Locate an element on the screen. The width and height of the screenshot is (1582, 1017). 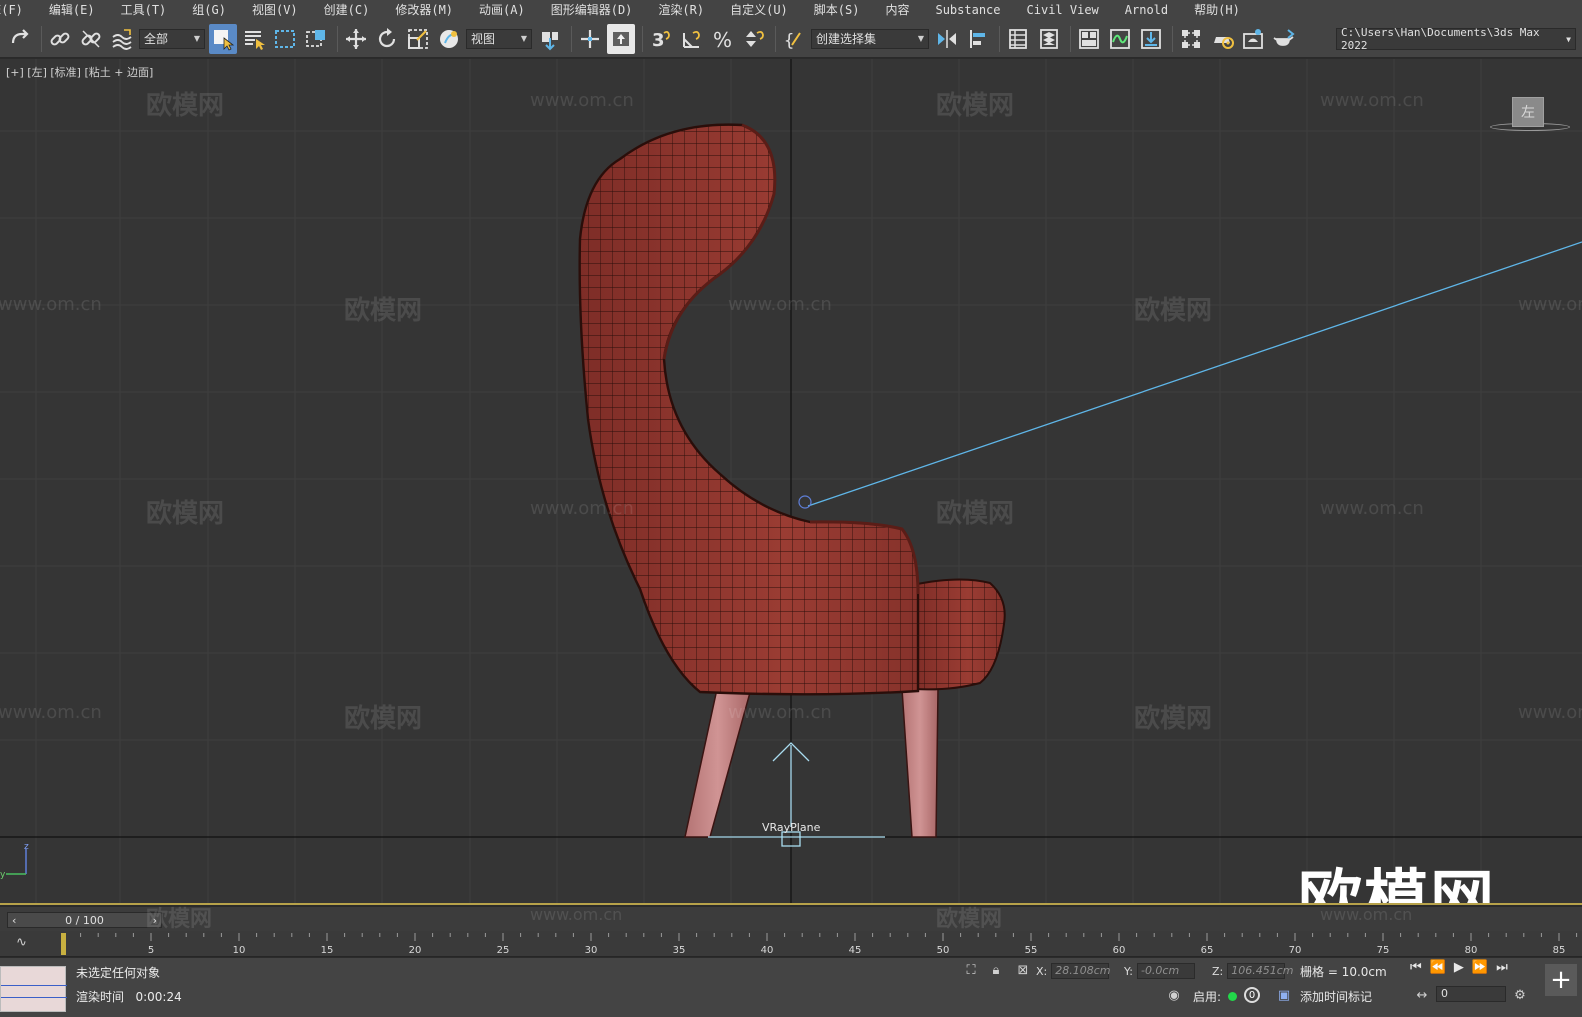
time-slider: ‹ 0 / 100 › is located at coordinates (84, 920).